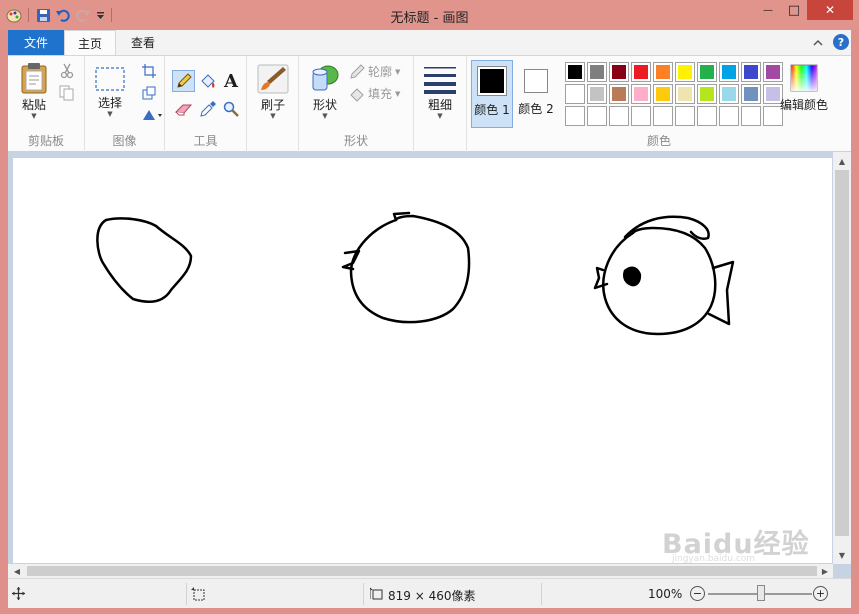 The height and width of the screenshot is (614, 859). What do you see at coordinates (761, 593) in the screenshot?
I see `zoom-slider-thumb` at bounding box center [761, 593].